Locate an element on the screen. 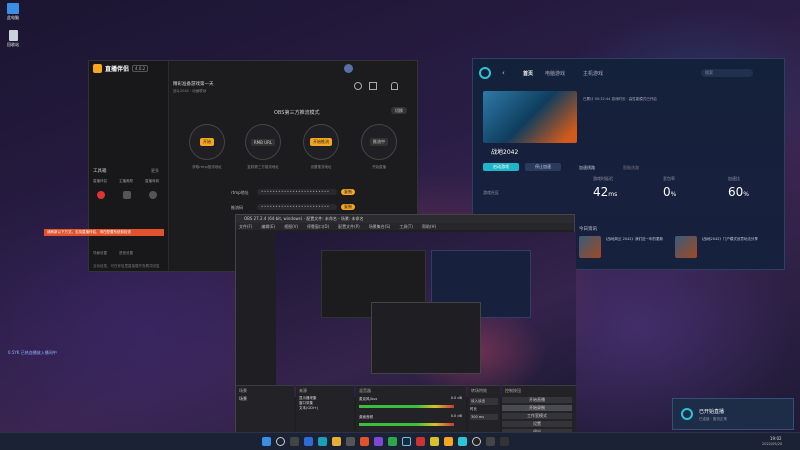 Image resolution: width=800 pixels, height=450 pixels. clock-time: 19:02 is located at coordinates (776, 438).